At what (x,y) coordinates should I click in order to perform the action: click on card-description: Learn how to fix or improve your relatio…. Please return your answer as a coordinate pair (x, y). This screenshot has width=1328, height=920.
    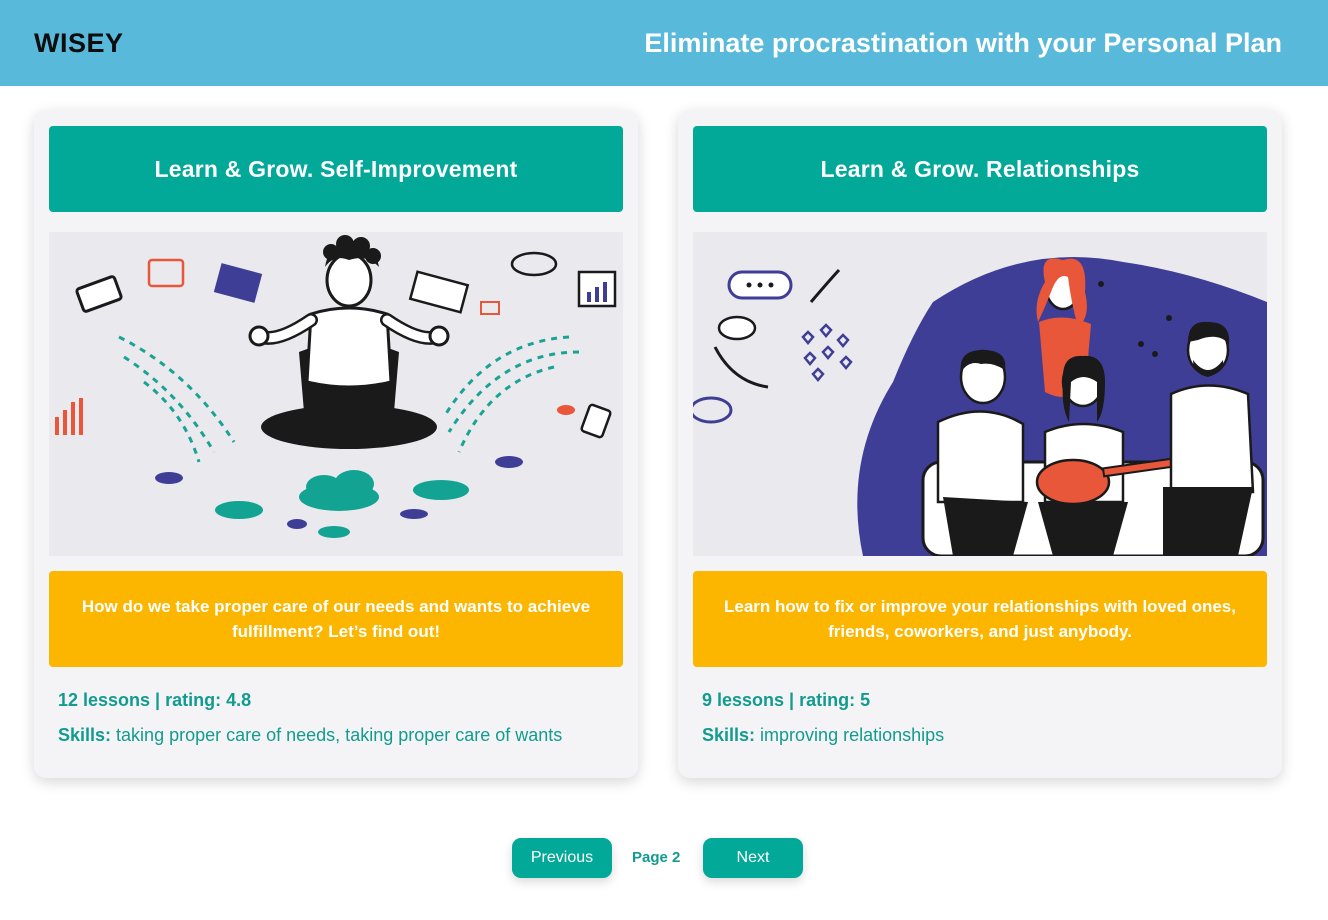
    Looking at the image, I should click on (980, 619).